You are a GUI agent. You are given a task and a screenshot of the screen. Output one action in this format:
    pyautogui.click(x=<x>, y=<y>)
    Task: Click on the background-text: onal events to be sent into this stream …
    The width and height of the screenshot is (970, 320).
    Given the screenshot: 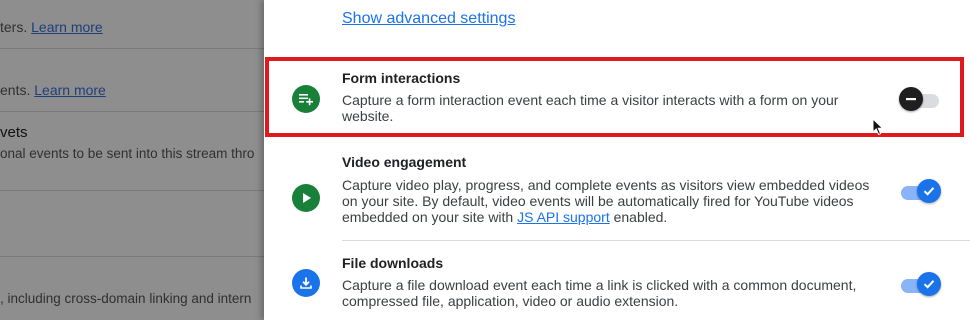 What is the action you would take?
    pyautogui.click(x=127, y=153)
    